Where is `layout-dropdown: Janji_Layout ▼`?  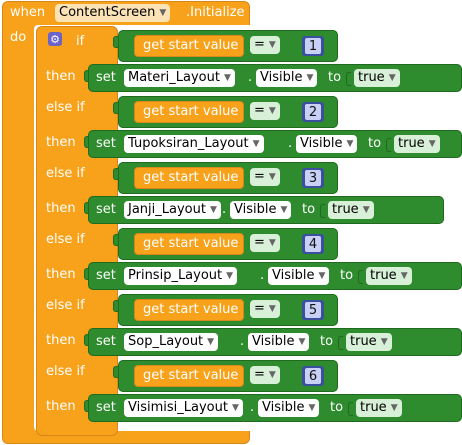
layout-dropdown: Janji_Layout ▼ is located at coordinates (172, 210).